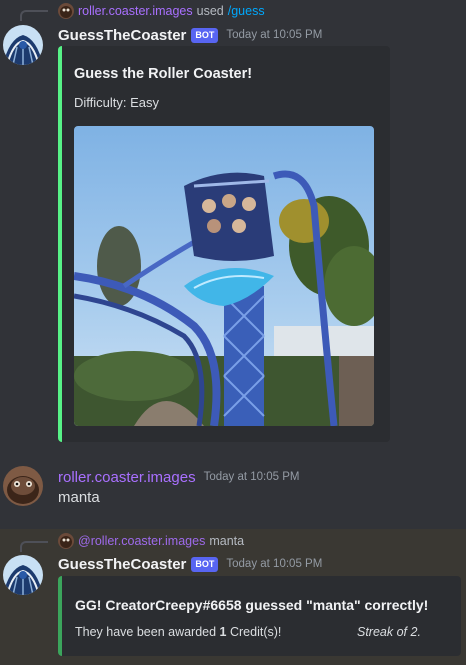  I want to click on embed-title: Guess the Roller Coaster!, so click(163, 74).